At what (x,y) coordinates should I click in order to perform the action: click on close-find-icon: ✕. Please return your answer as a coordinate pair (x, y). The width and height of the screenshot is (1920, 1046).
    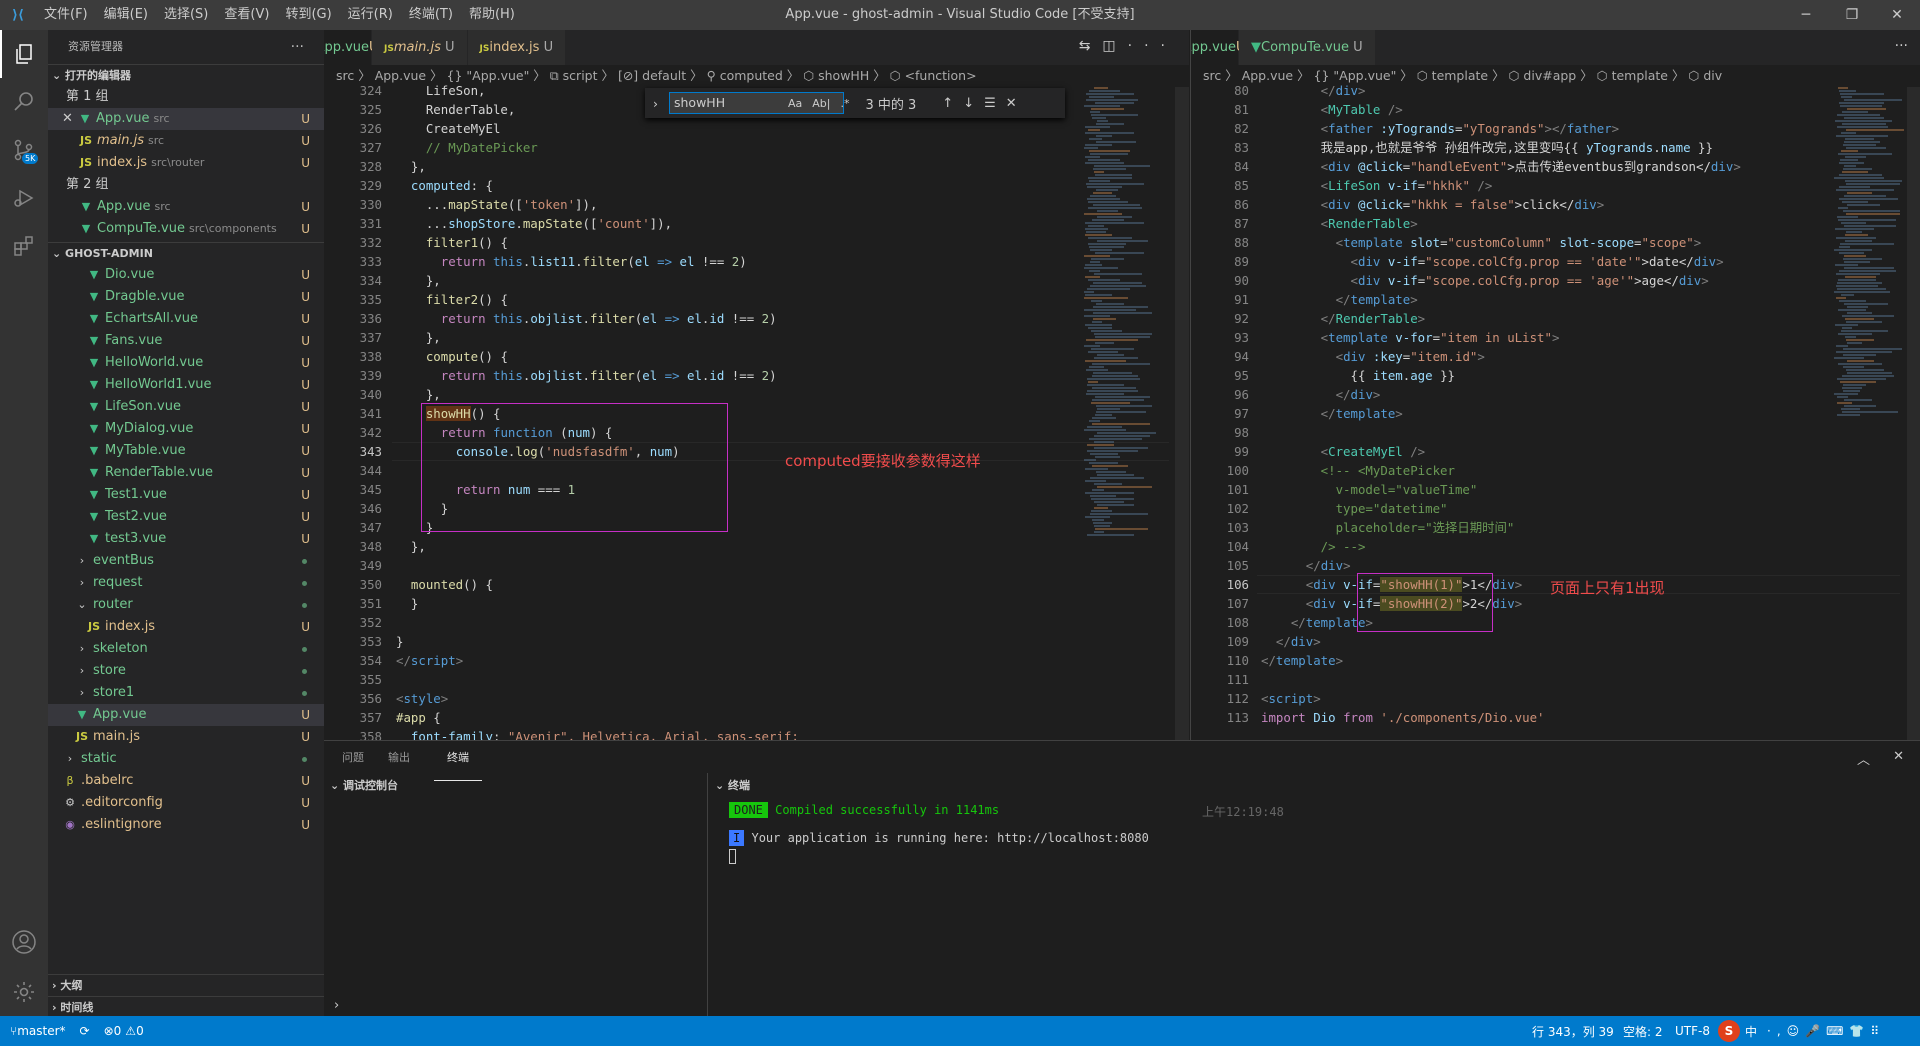
    Looking at the image, I should click on (1011, 103).